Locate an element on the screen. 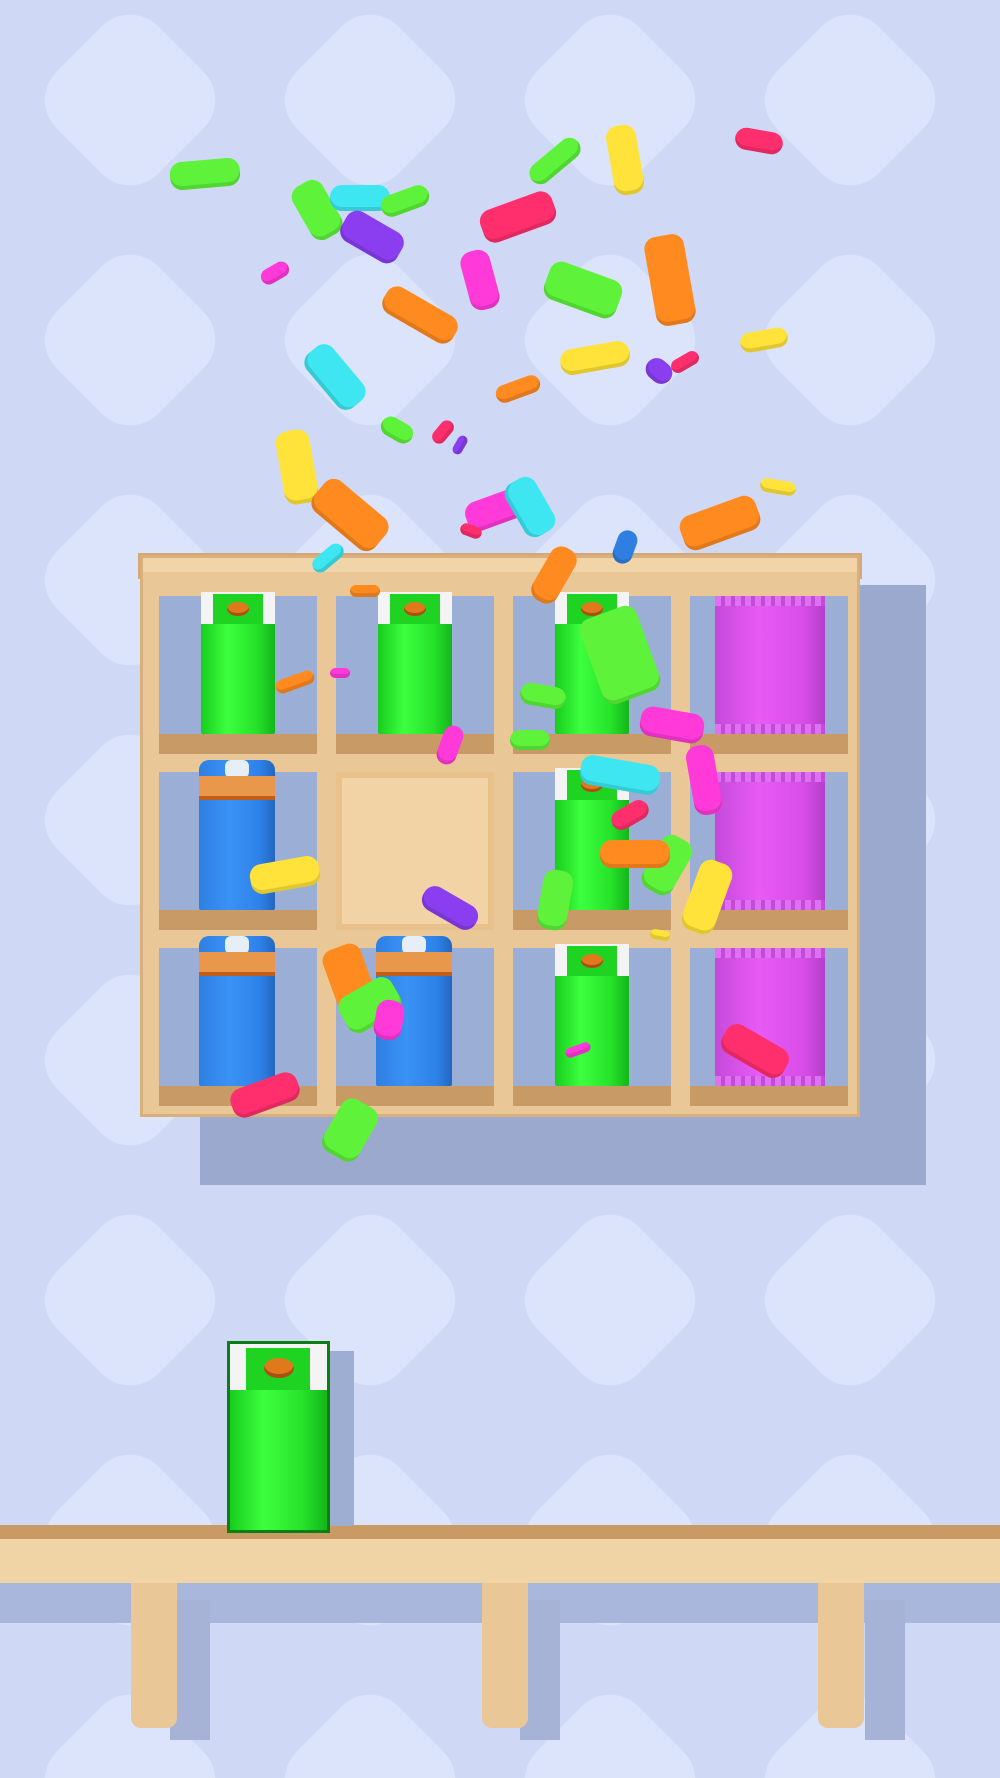  blue-bread-loaf is located at coordinates (237, 1011).